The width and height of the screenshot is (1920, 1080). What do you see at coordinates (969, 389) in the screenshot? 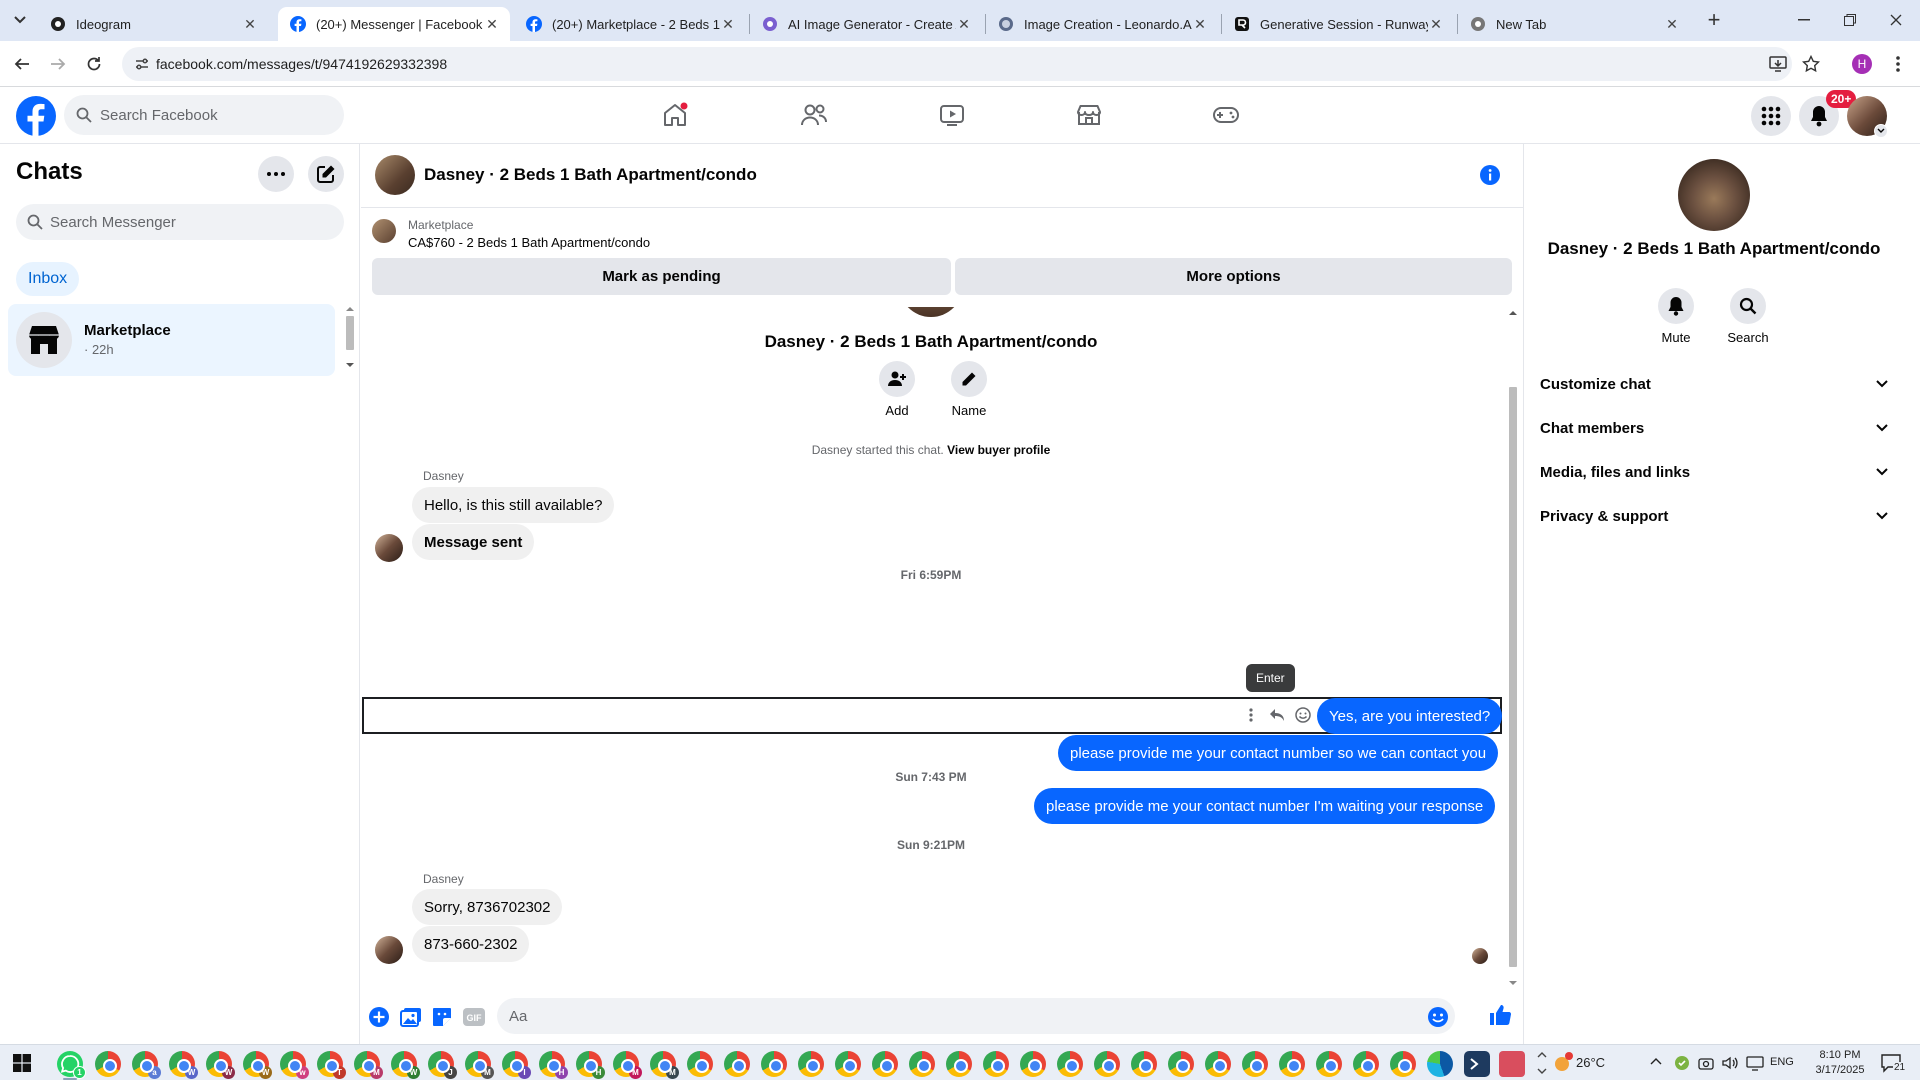
I see `rename-button: Name` at bounding box center [969, 389].